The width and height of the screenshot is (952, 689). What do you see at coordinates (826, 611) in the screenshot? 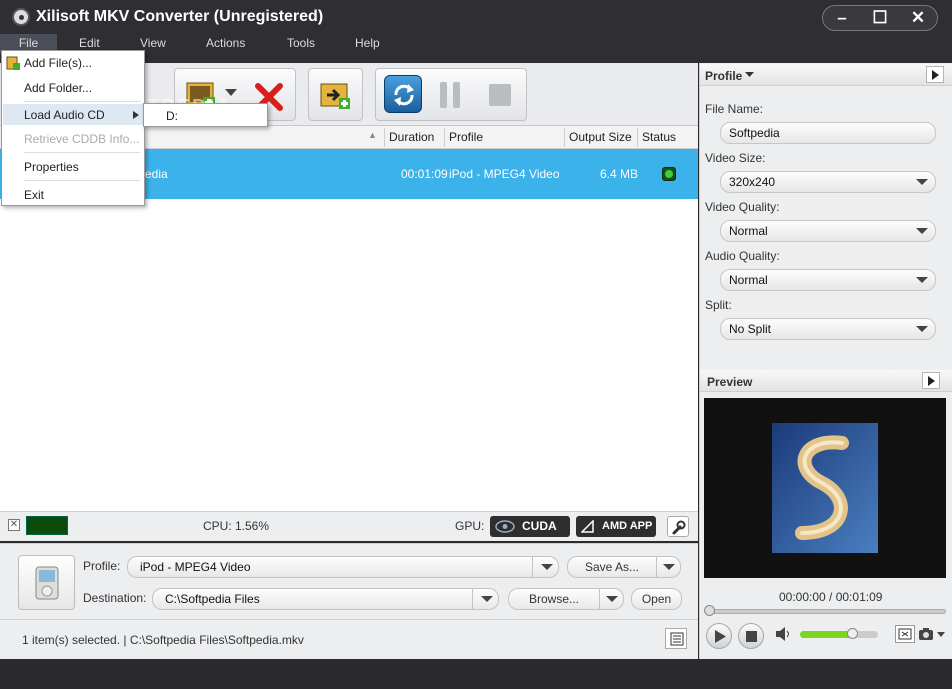
I see `seek-bar` at bounding box center [826, 611].